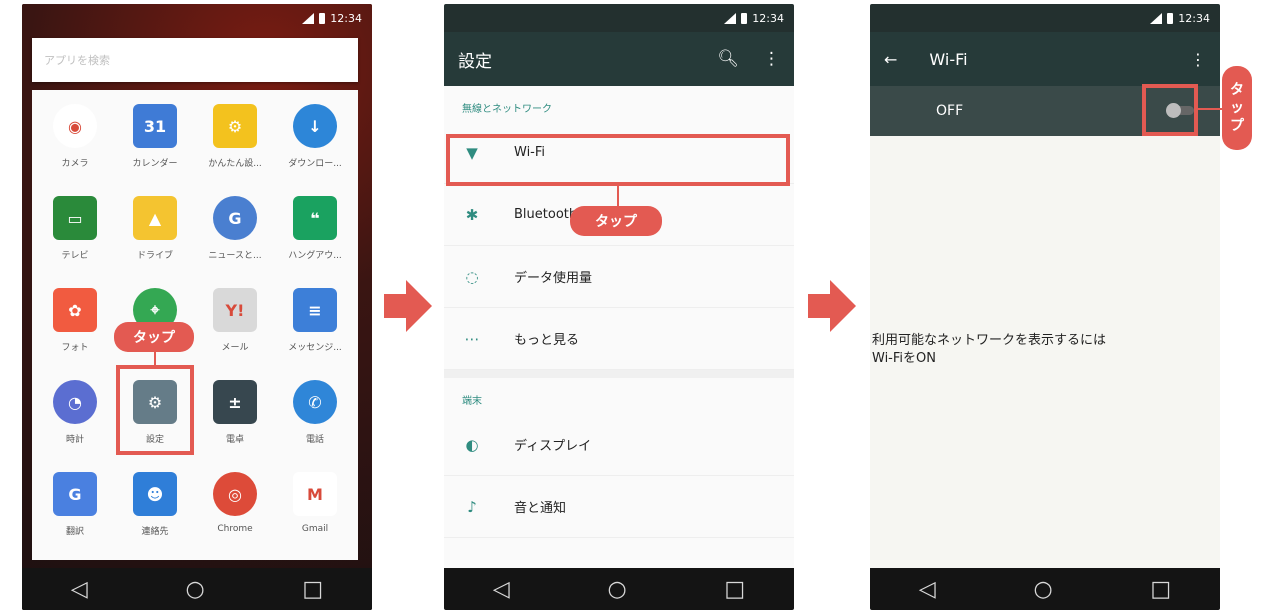 Image resolution: width=1262 pixels, height=614 pixels. I want to click on settings-row-more: ⋯ もっと見る, so click(619, 339).